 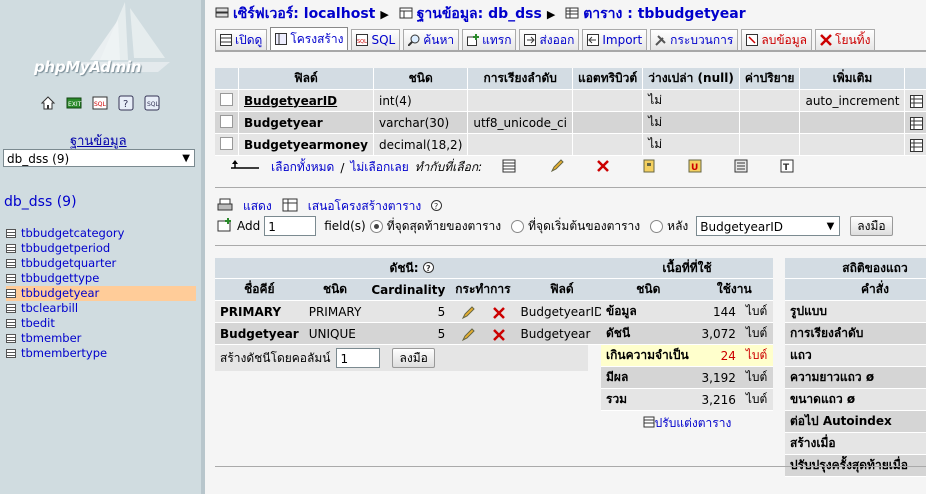 I want to click on after-field-select: BudgetyearID ▼, so click(x=768, y=226).